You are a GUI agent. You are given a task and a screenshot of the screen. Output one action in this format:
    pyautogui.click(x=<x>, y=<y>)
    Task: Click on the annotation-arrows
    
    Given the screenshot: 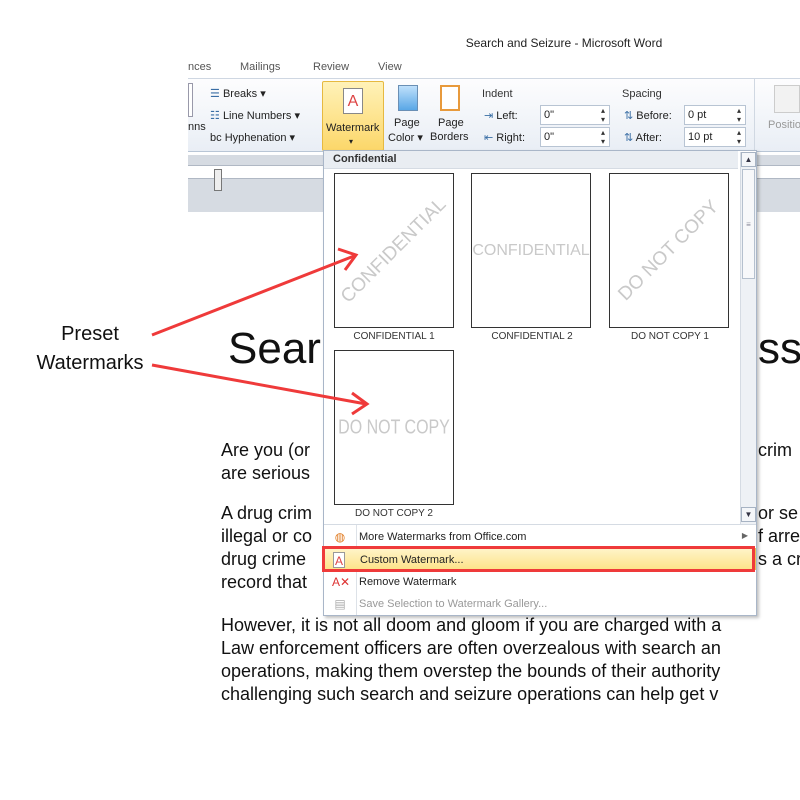 What is the action you would take?
    pyautogui.click(x=260, y=331)
    